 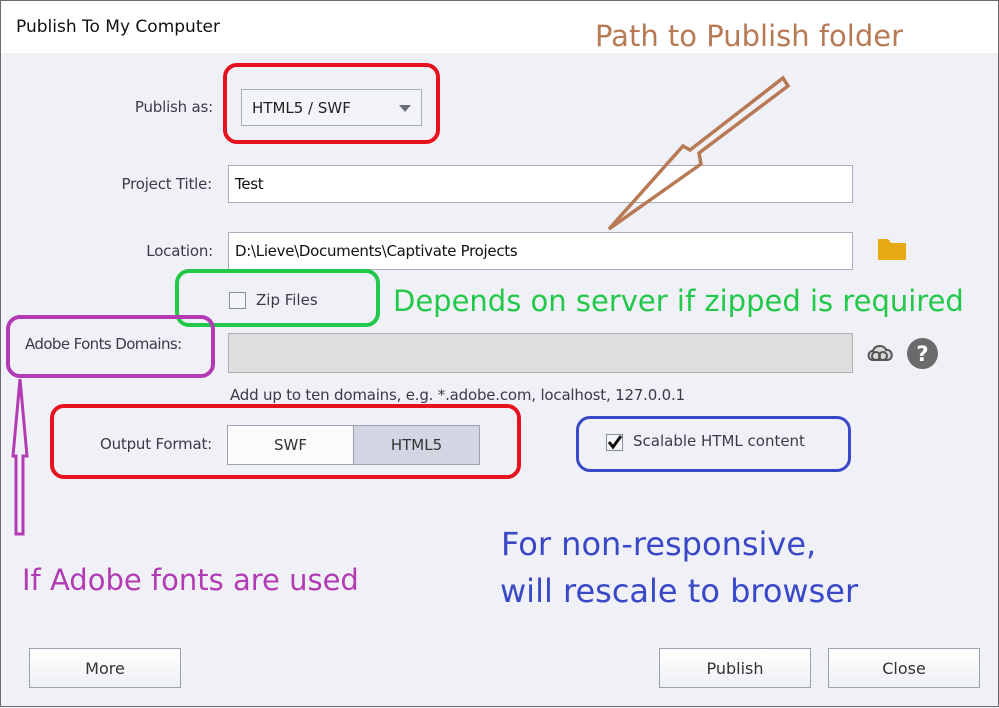 What do you see at coordinates (678, 301) in the screenshot?
I see `zip-annotation: Depends on server if zipped is required` at bounding box center [678, 301].